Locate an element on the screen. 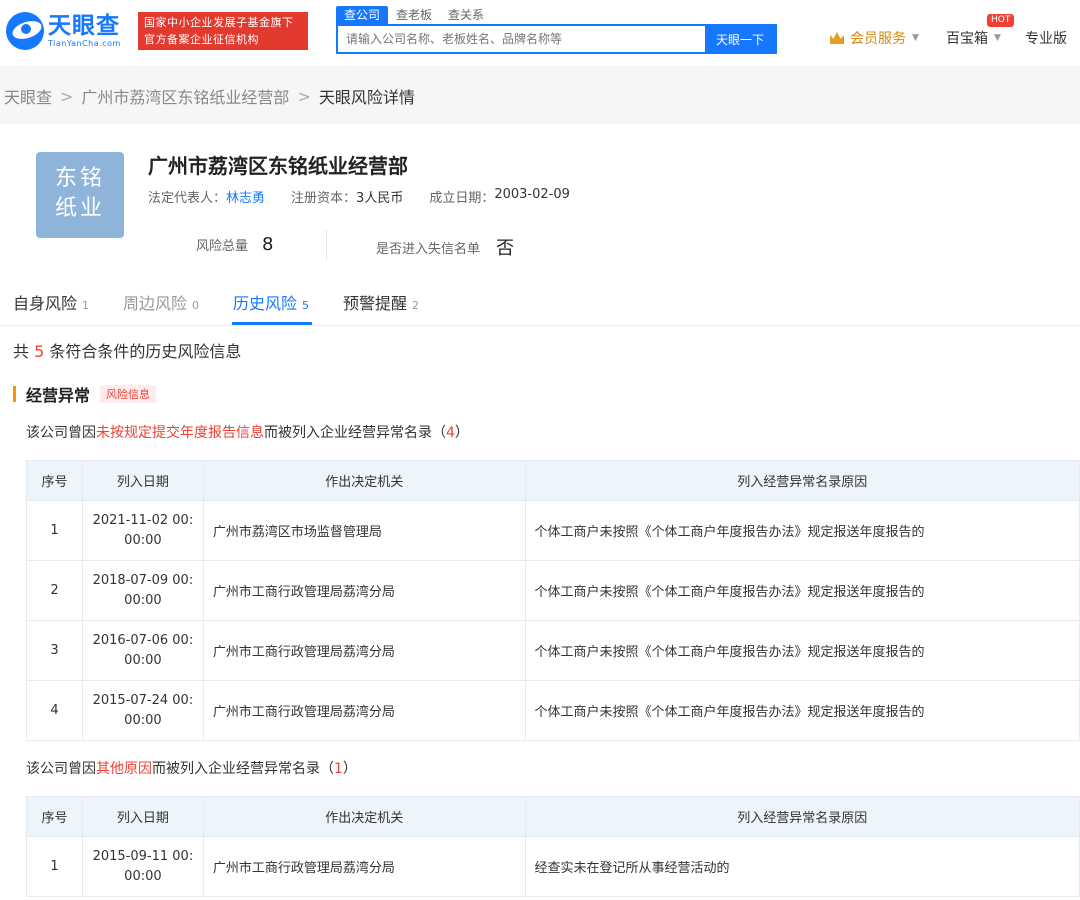  date-line-1: 2018-07-09 00: is located at coordinates (143, 580).